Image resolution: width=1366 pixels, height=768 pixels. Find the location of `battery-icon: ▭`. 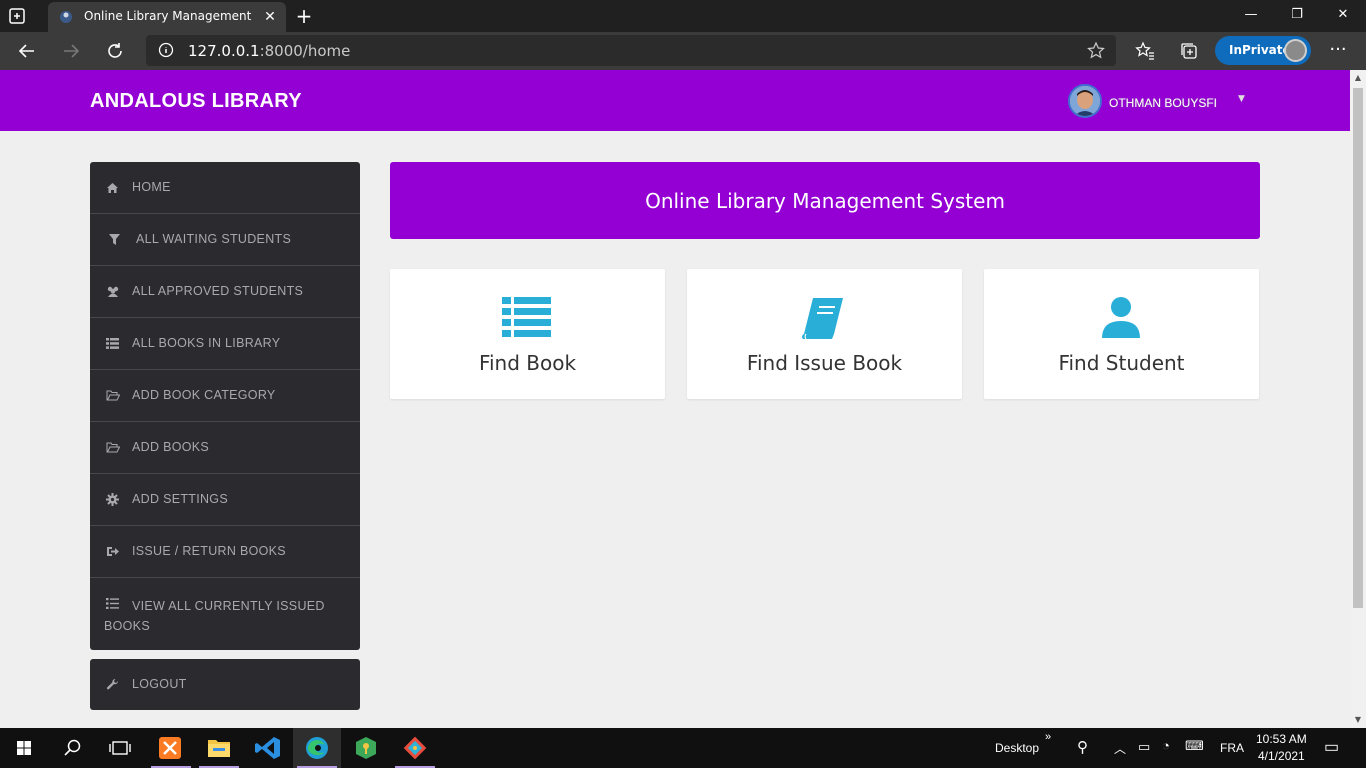

battery-icon: ▭ is located at coordinates (1144, 747).